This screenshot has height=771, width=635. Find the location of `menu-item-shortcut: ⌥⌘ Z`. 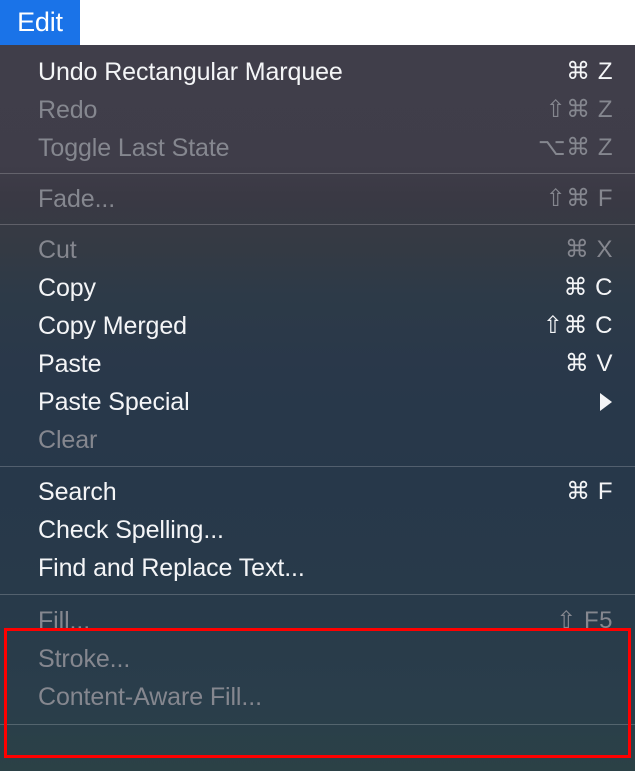

menu-item-shortcut: ⌥⌘ Z is located at coordinates (575, 147).